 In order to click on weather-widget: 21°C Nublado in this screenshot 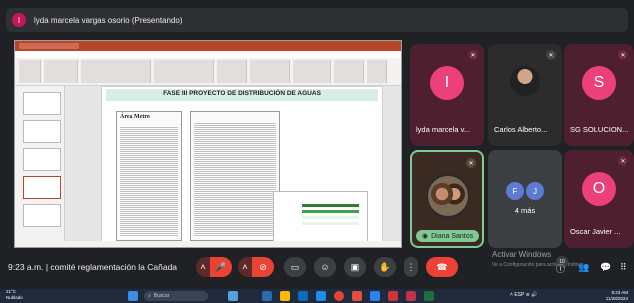, I will do `click(14, 295)`.